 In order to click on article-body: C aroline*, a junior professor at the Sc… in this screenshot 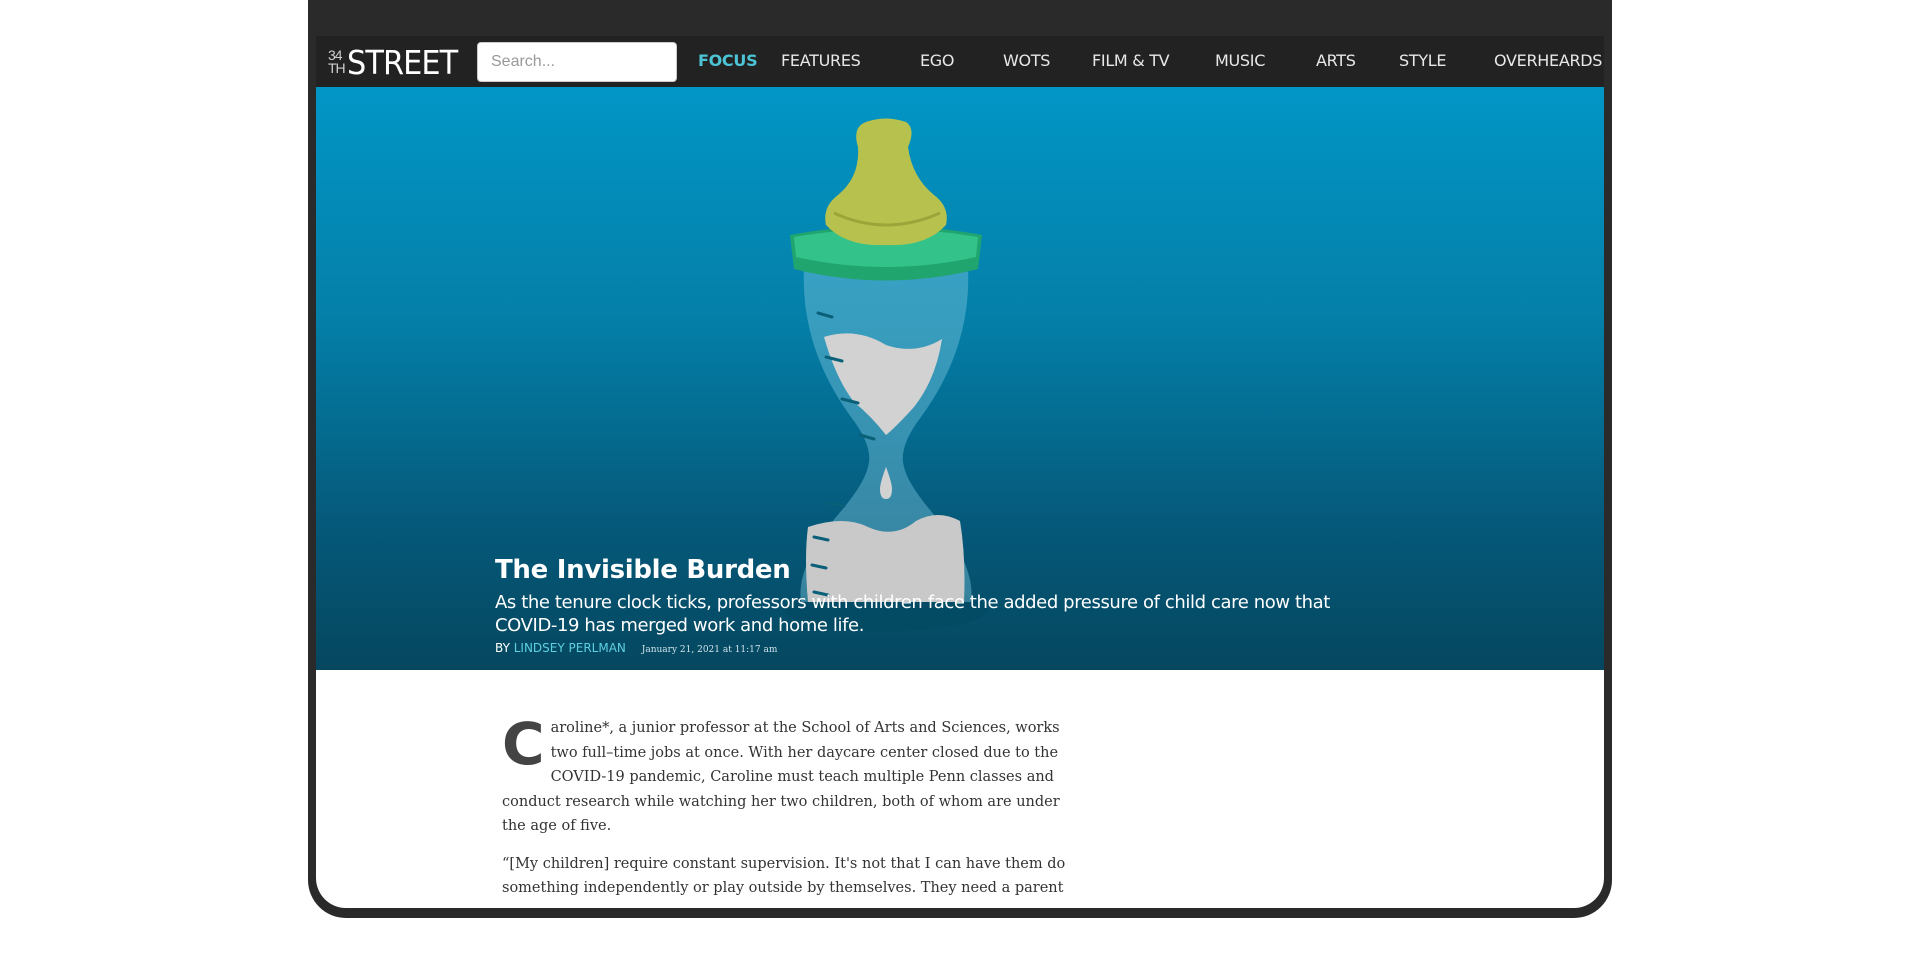, I will do `click(789, 809)`.